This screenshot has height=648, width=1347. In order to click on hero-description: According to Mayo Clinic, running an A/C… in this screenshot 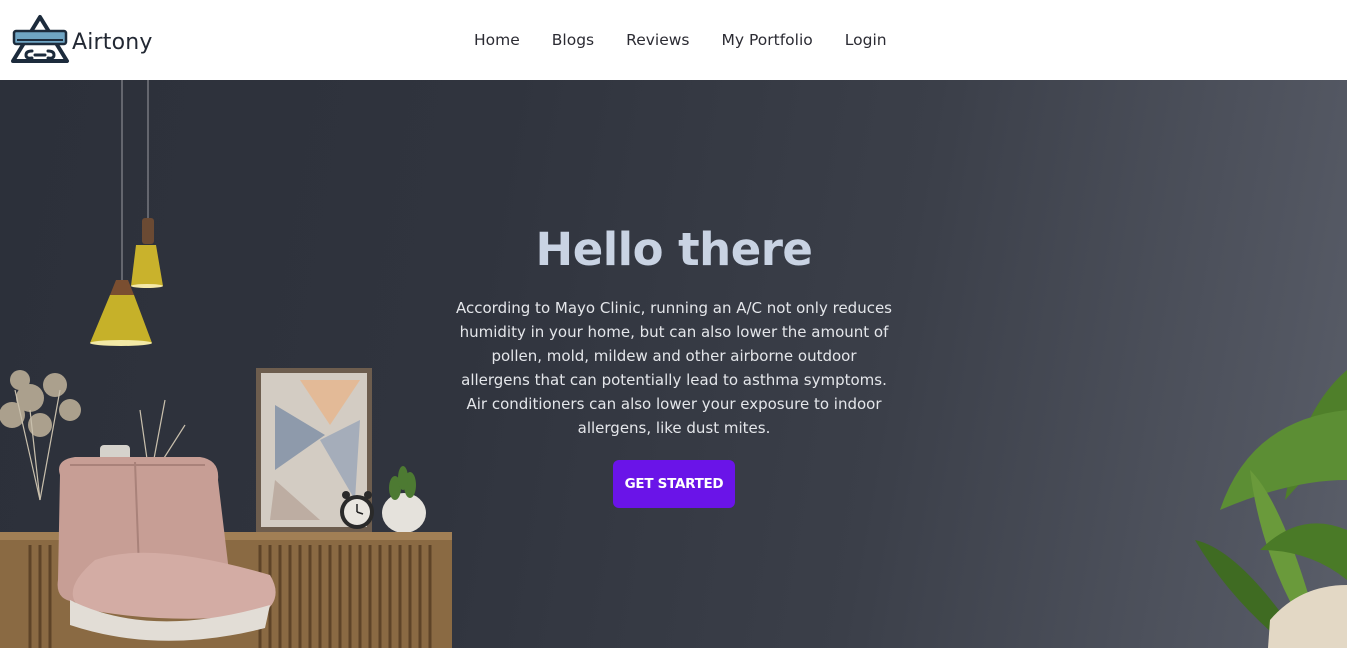, I will do `click(674, 368)`.